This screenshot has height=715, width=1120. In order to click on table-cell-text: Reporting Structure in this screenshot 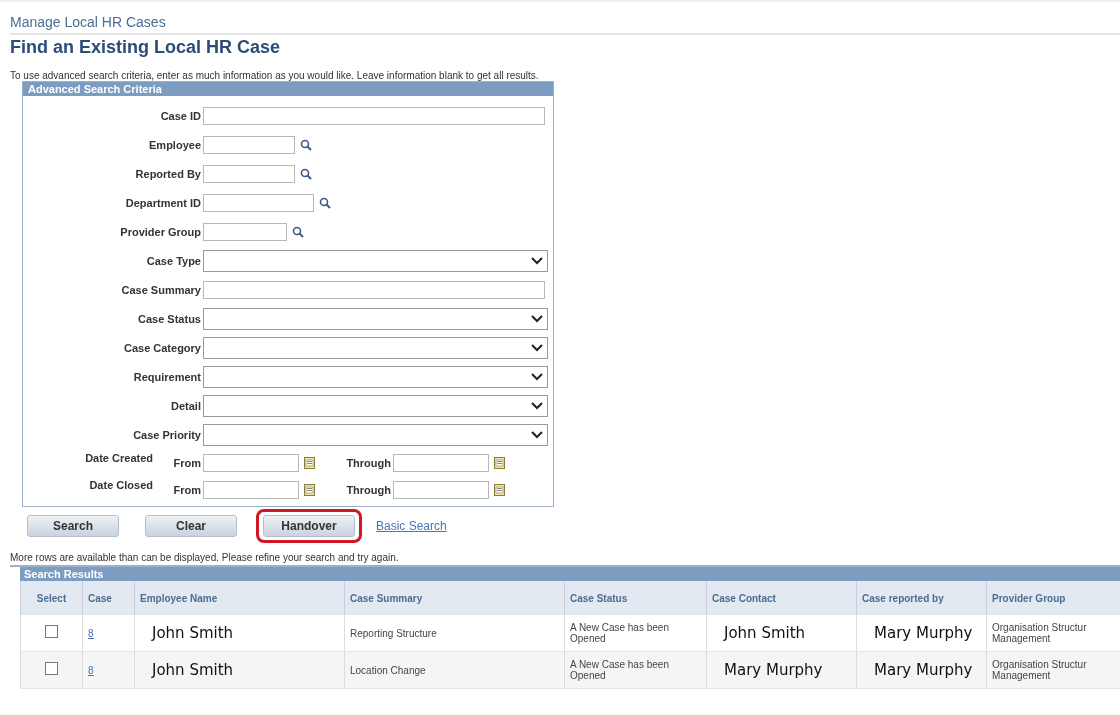, I will do `click(394, 633)`.